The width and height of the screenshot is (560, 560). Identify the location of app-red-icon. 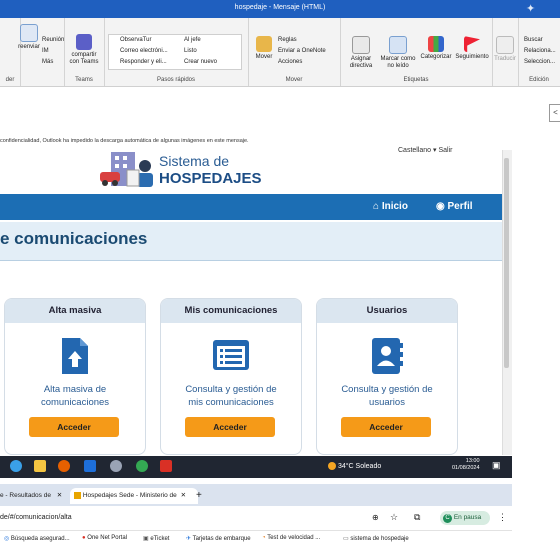
(166, 466).